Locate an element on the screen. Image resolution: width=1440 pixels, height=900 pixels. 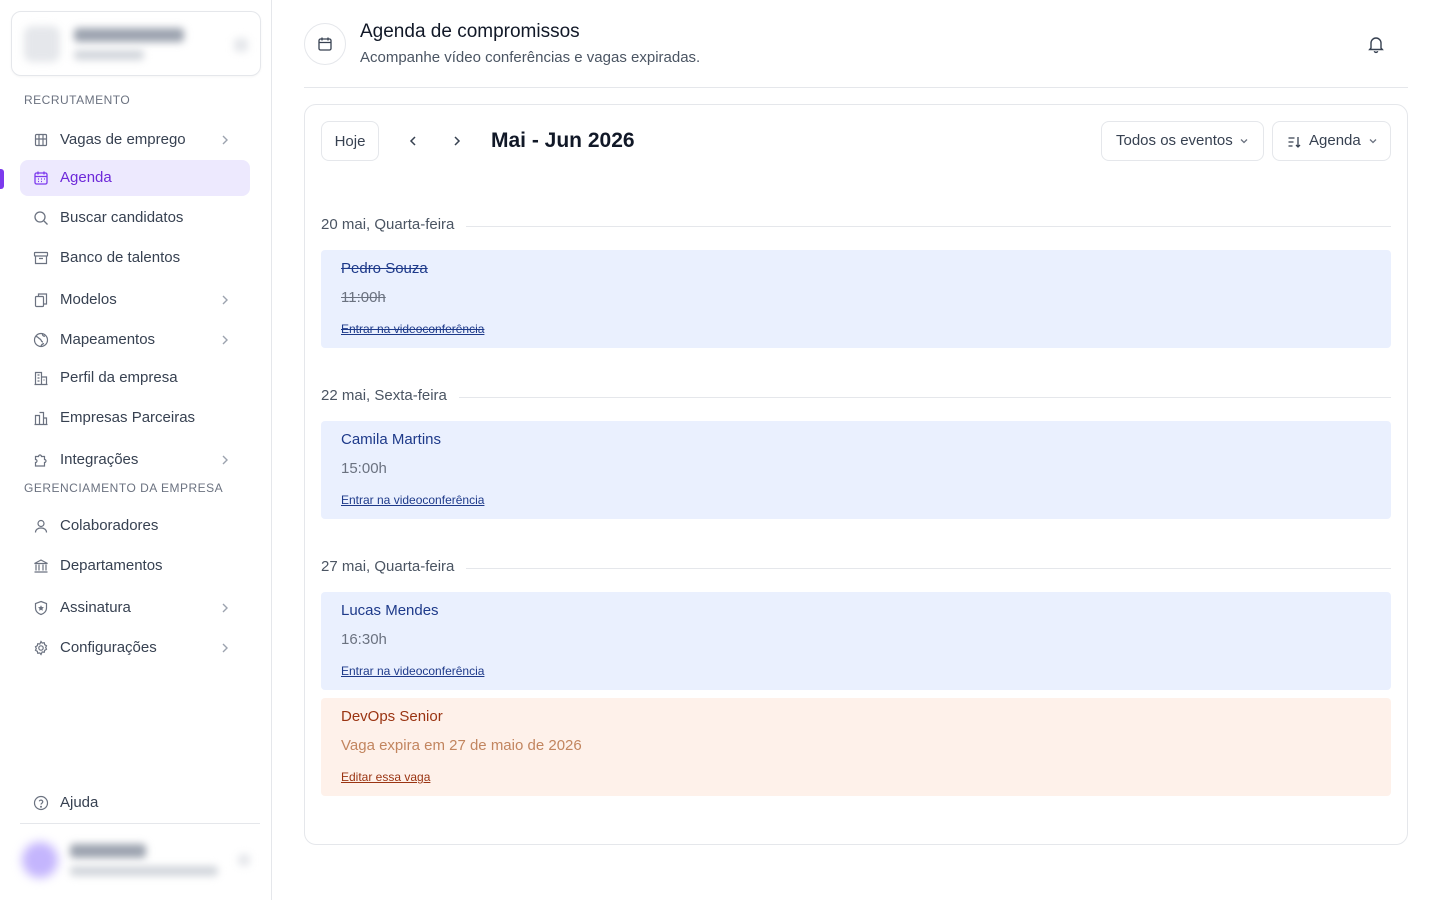
sidebar-item-label: Perfil da empresa is located at coordinates (119, 377).